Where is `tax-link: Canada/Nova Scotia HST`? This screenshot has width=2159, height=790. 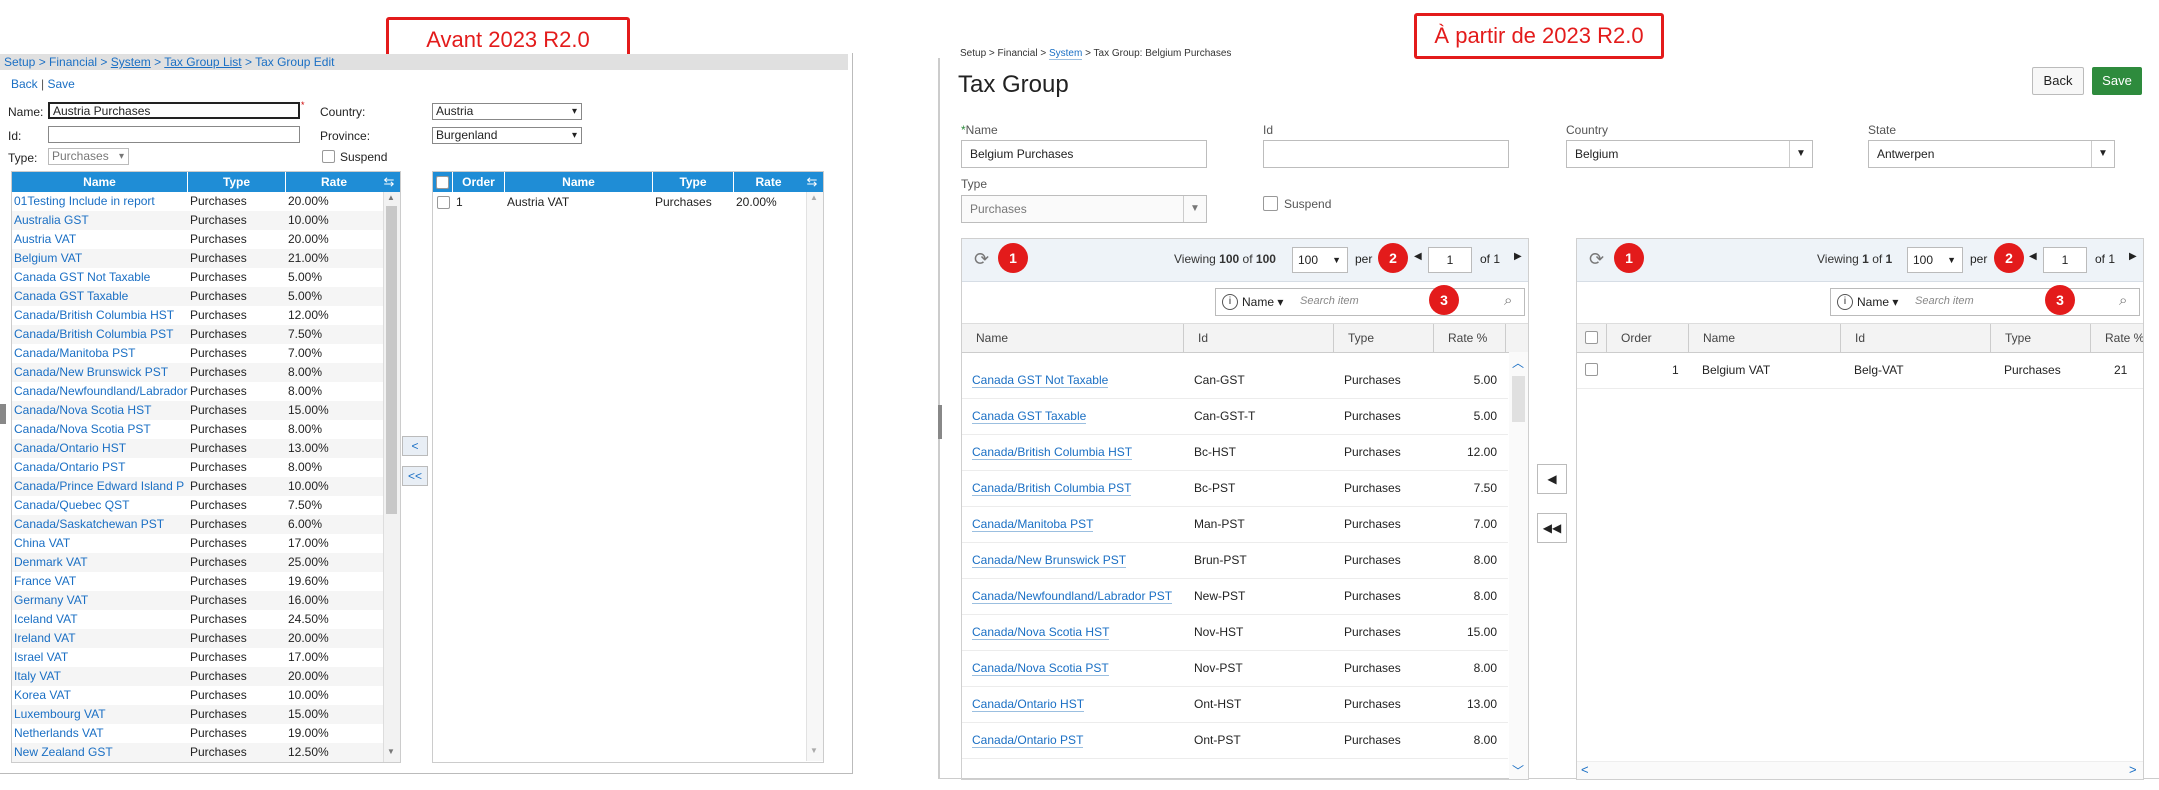 tax-link: Canada/Nova Scotia HST is located at coordinates (1041, 632).